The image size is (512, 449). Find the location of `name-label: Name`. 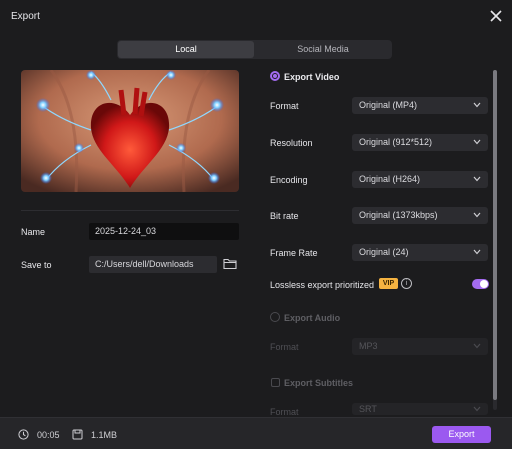

name-label: Name is located at coordinates (33, 232).